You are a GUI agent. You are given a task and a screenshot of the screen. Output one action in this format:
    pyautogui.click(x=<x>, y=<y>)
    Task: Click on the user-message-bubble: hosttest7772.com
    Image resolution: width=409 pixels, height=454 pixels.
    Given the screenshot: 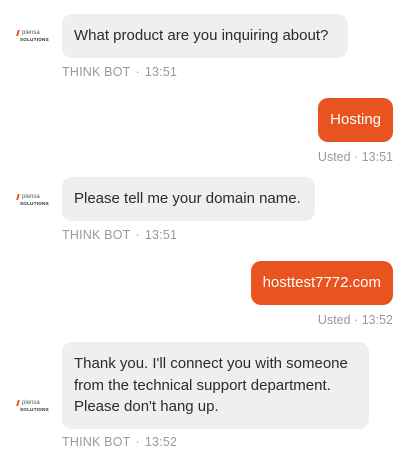 What is the action you would take?
    pyautogui.click(x=321, y=283)
    